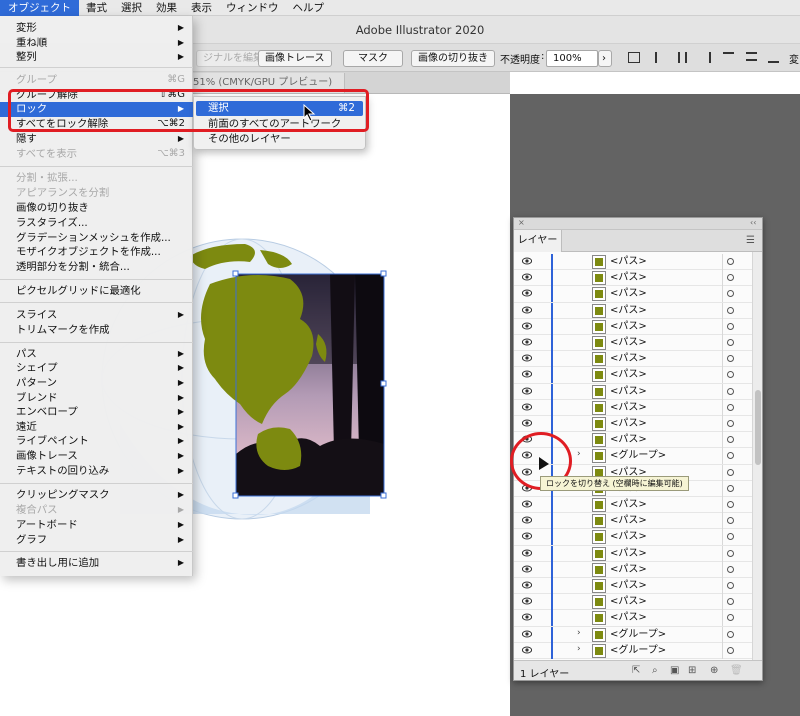  What do you see at coordinates (750, 240) in the screenshot?
I see `panel-menu-icon: ☰` at bounding box center [750, 240].